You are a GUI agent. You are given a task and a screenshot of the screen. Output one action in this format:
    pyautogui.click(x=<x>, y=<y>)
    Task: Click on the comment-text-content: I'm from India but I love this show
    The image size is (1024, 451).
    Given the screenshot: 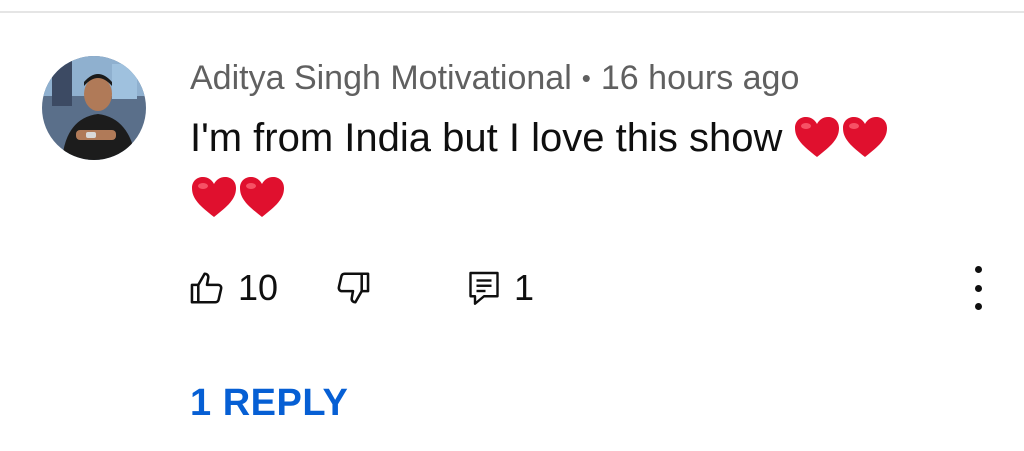 What is the action you would take?
    pyautogui.click(x=486, y=138)
    